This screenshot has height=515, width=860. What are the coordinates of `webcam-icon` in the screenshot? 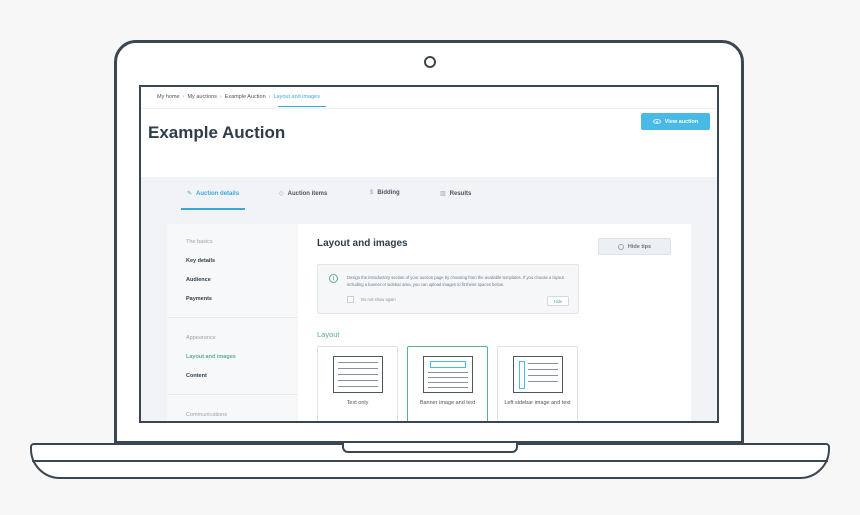 It's located at (430, 62).